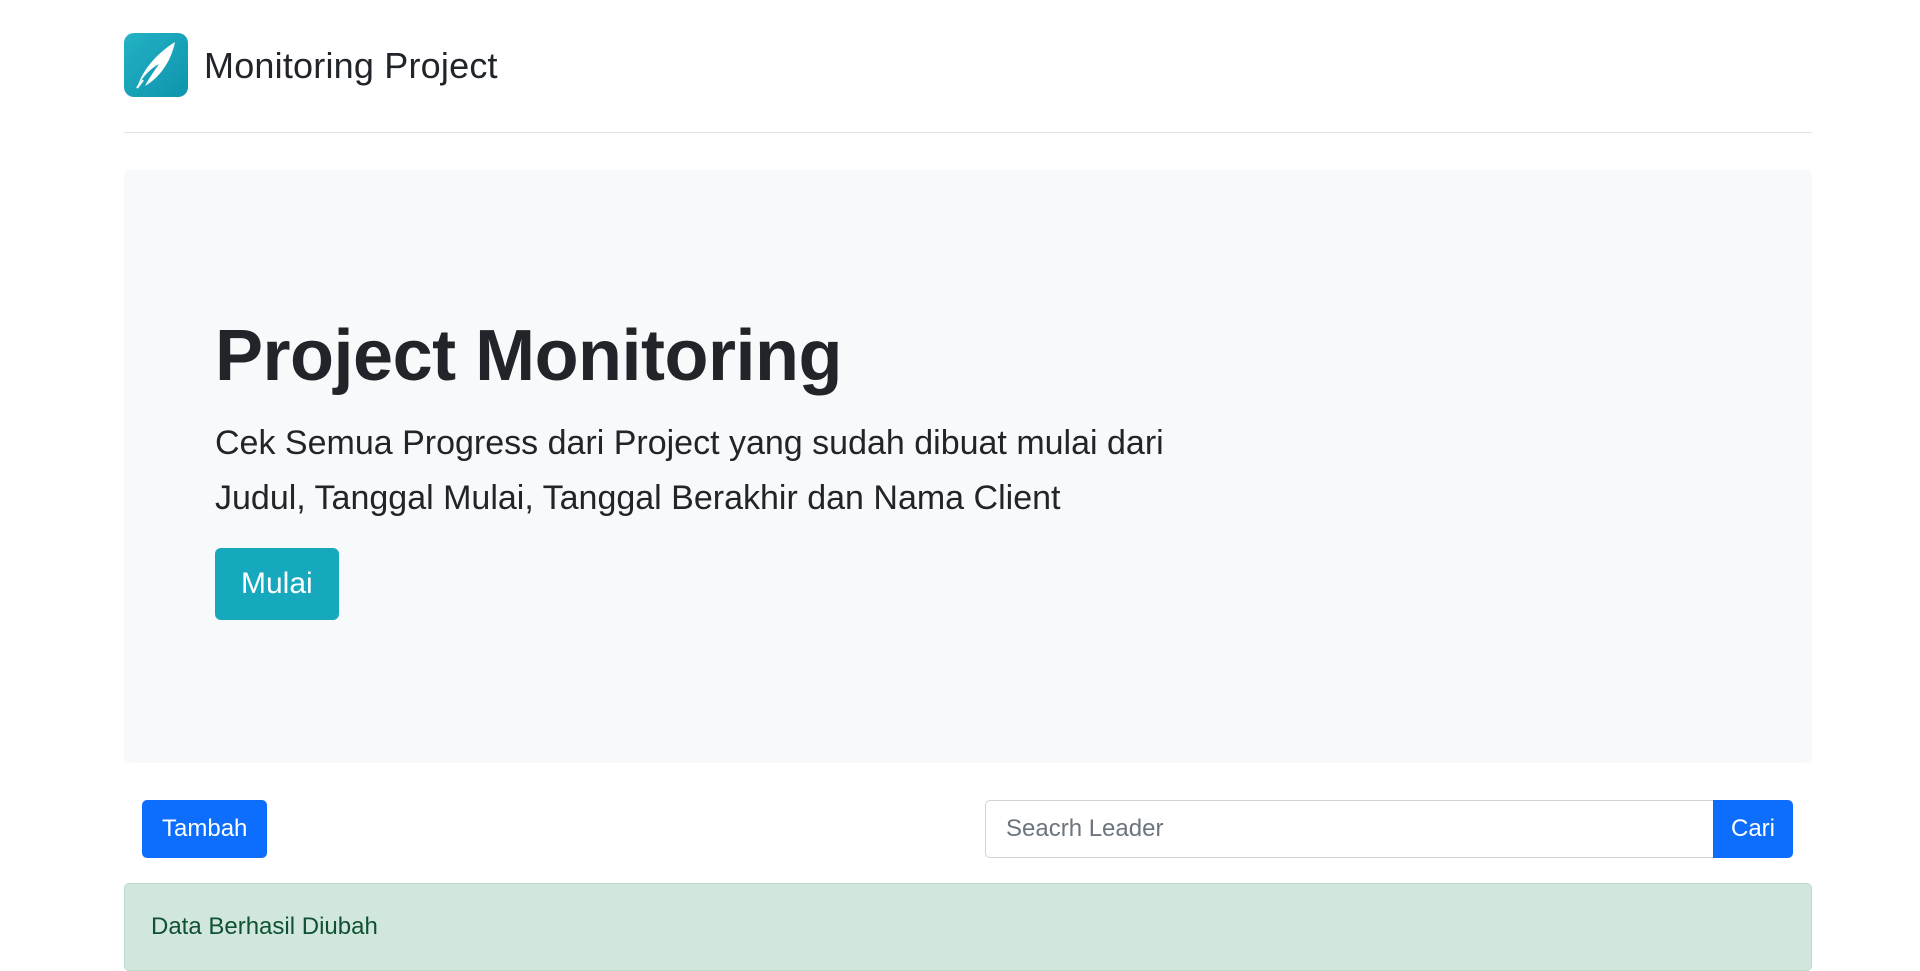 The image size is (1920, 971). What do you see at coordinates (205, 829) in the screenshot?
I see `add-button: Tambah` at bounding box center [205, 829].